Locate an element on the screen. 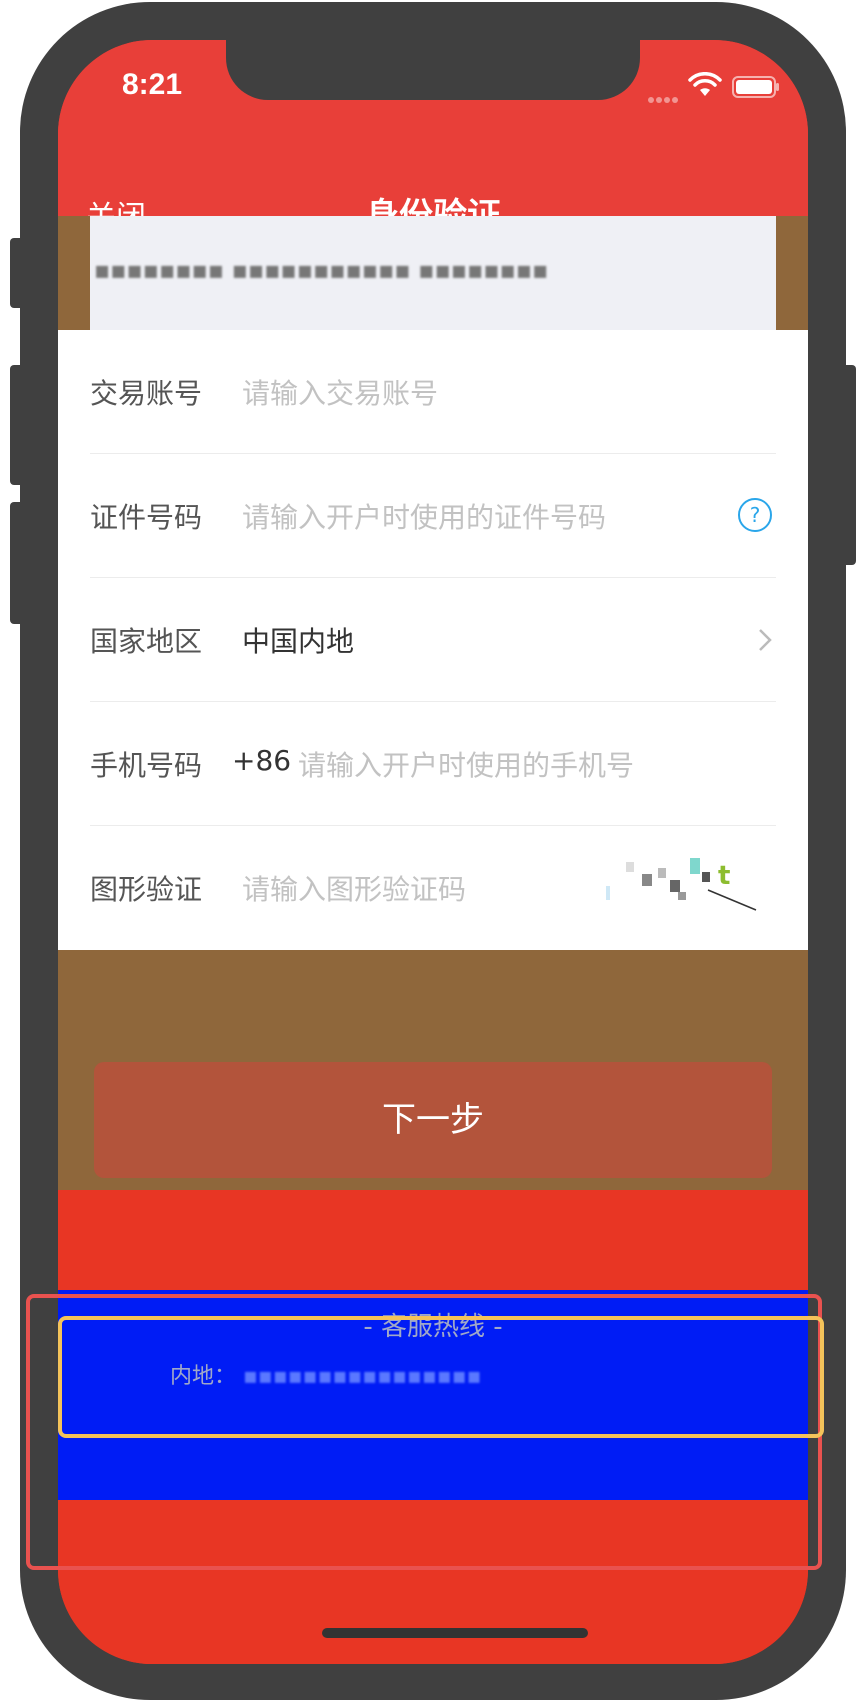 The height and width of the screenshot is (1704, 866). highlight-box-yellow is located at coordinates (441, 1377).